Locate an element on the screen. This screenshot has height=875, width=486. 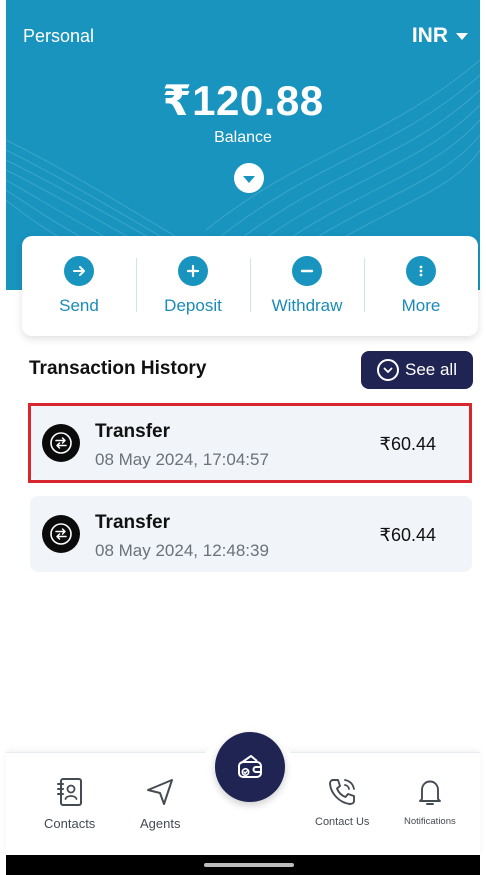
caret-down-icon is located at coordinates (462, 36).